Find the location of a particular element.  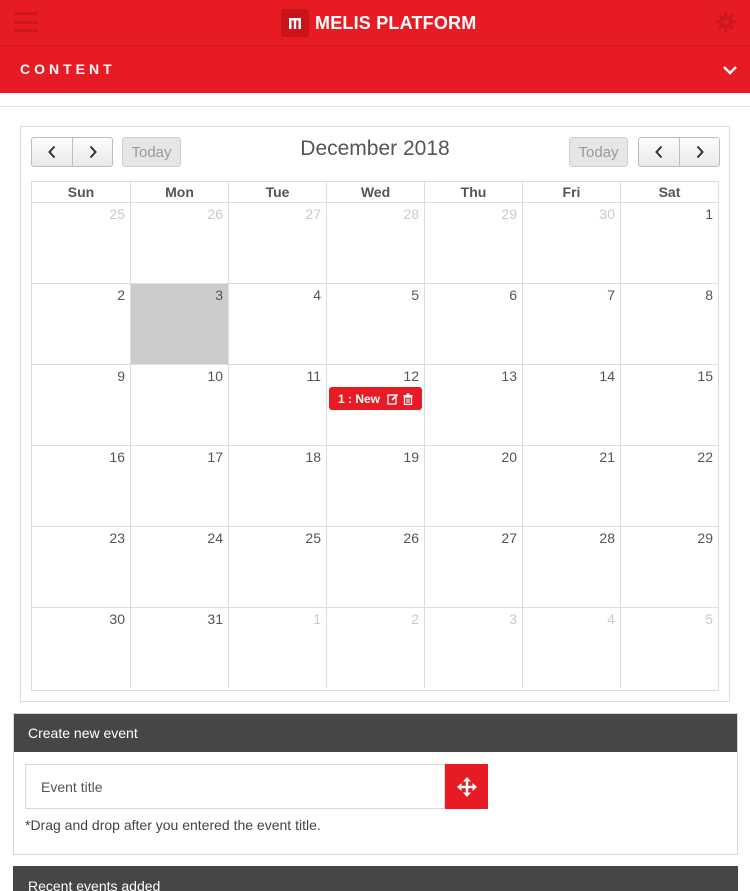

calendar-week-row: 2 3 4 5 6 7 8 is located at coordinates (375, 324).